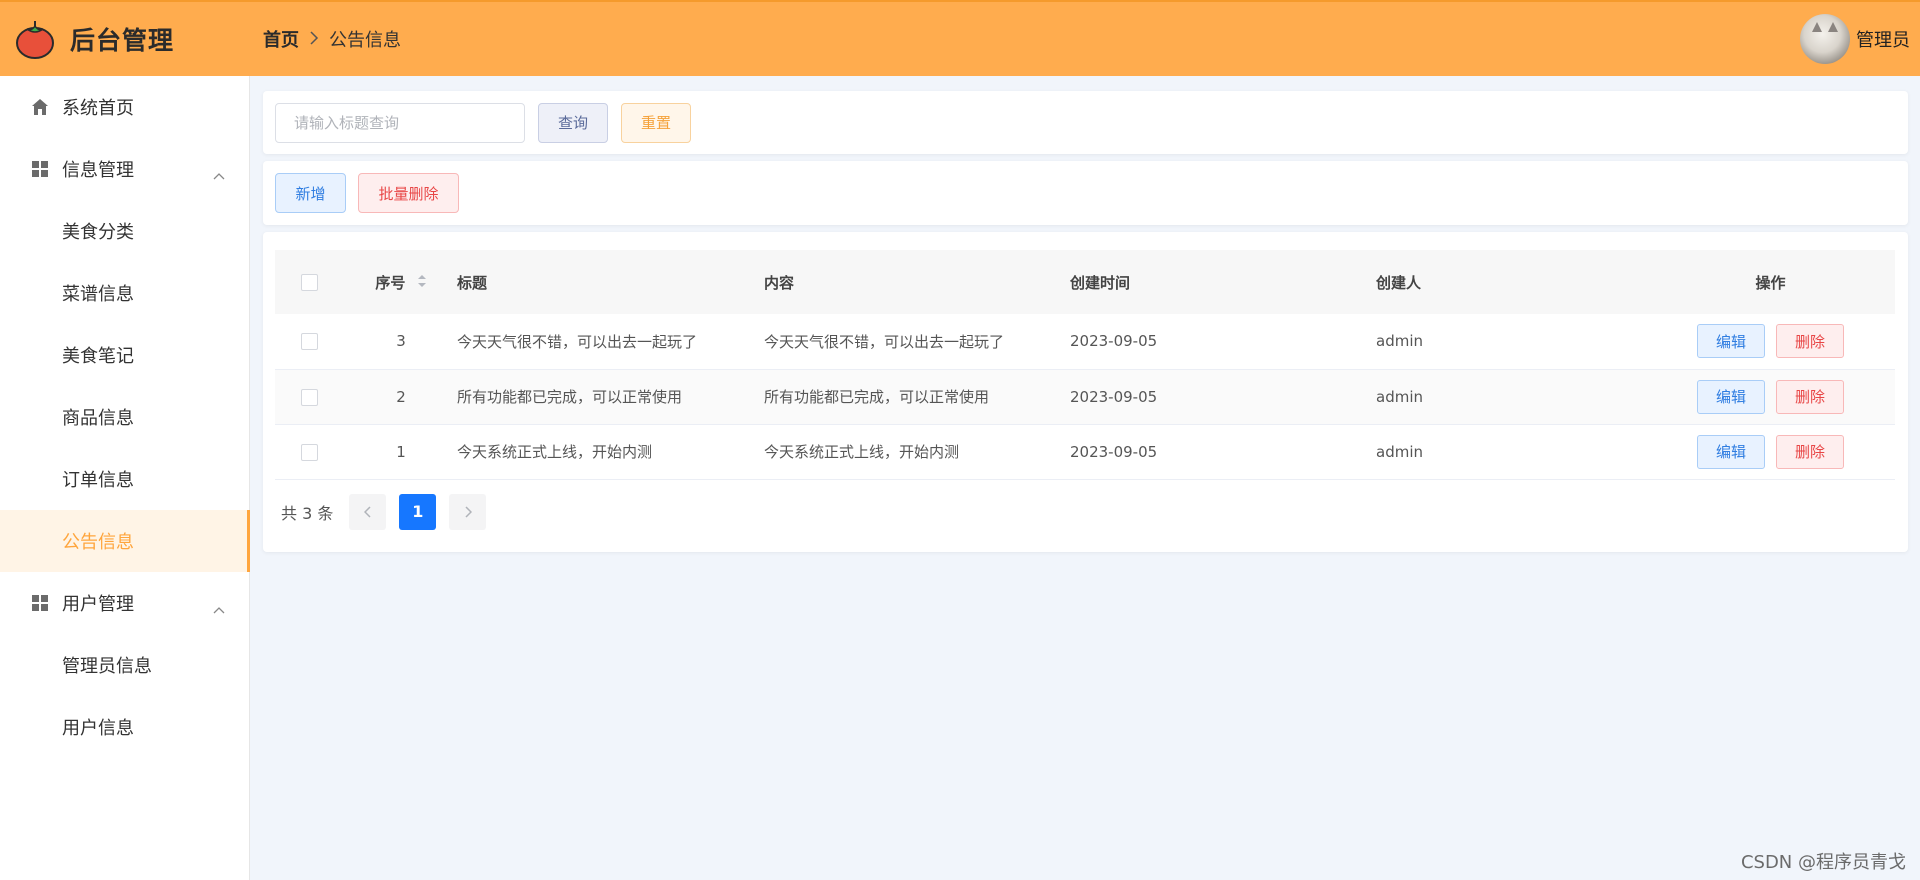  What do you see at coordinates (1855, 39) in the screenshot?
I see `user-menu: 管理员` at bounding box center [1855, 39].